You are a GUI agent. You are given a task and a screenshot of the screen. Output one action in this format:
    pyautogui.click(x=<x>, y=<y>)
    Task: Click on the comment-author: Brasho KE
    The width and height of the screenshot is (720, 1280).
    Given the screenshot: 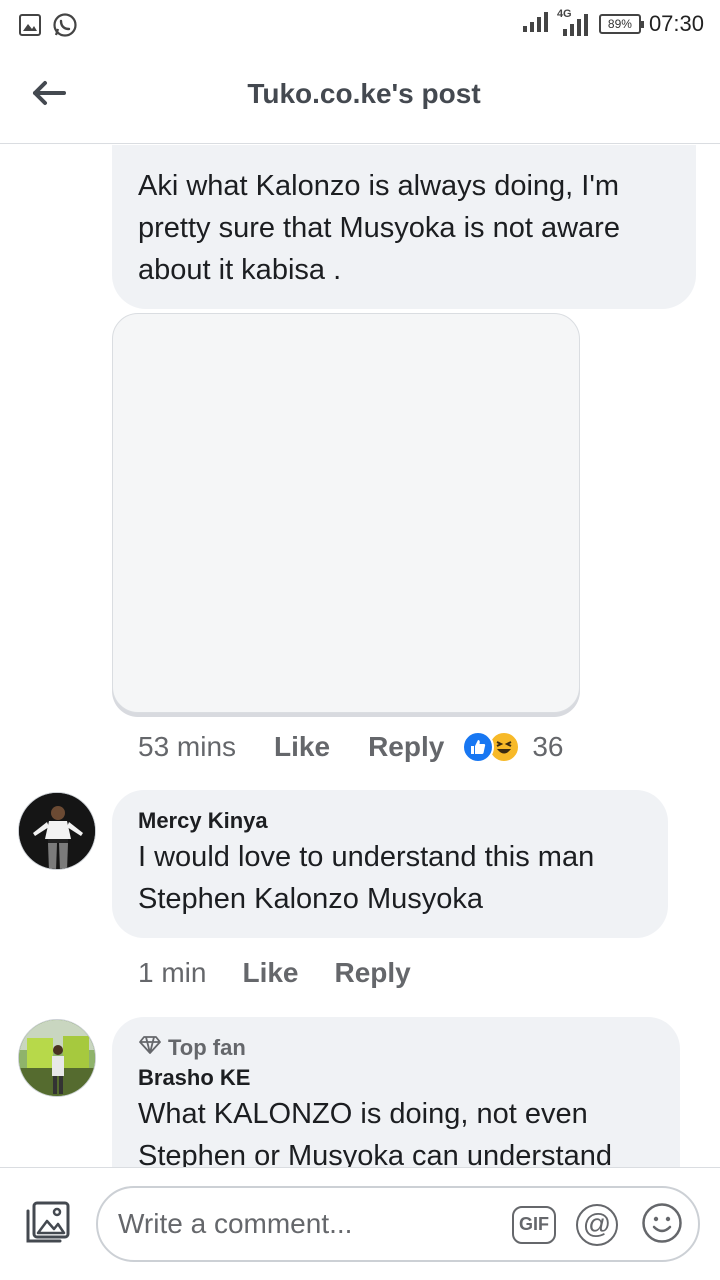 What is the action you would take?
    pyautogui.click(x=398, y=1078)
    